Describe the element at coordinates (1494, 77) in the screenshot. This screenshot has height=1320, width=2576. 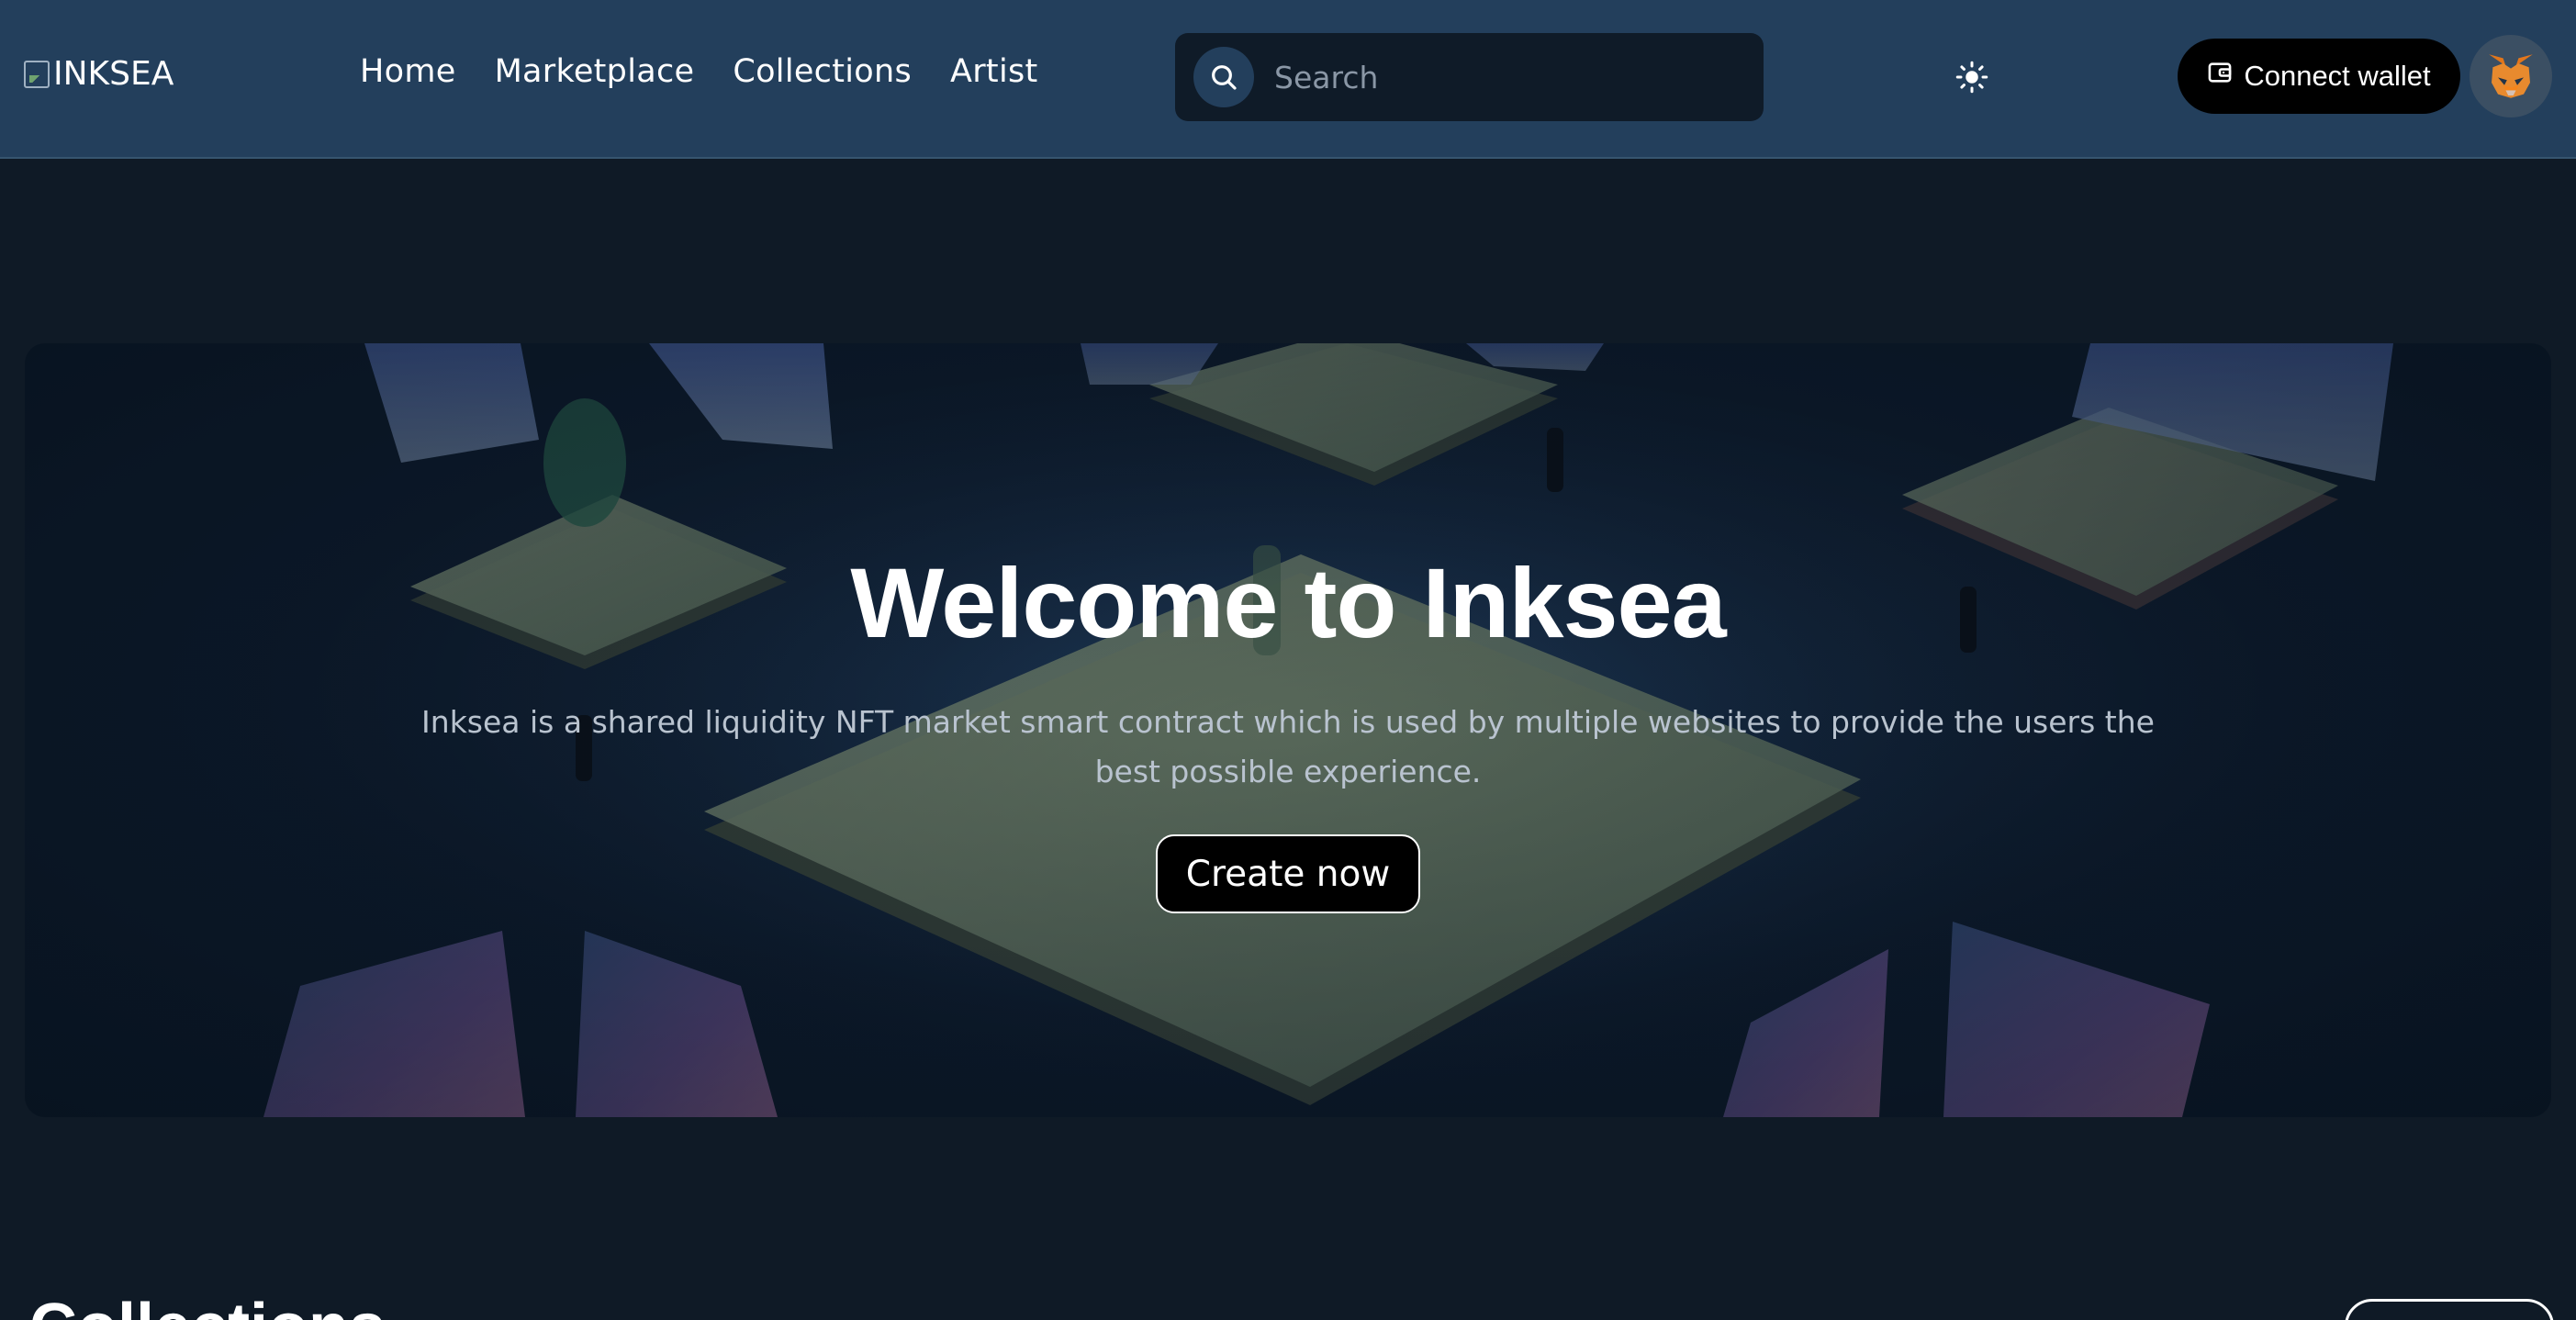
I see `search-input` at that location.